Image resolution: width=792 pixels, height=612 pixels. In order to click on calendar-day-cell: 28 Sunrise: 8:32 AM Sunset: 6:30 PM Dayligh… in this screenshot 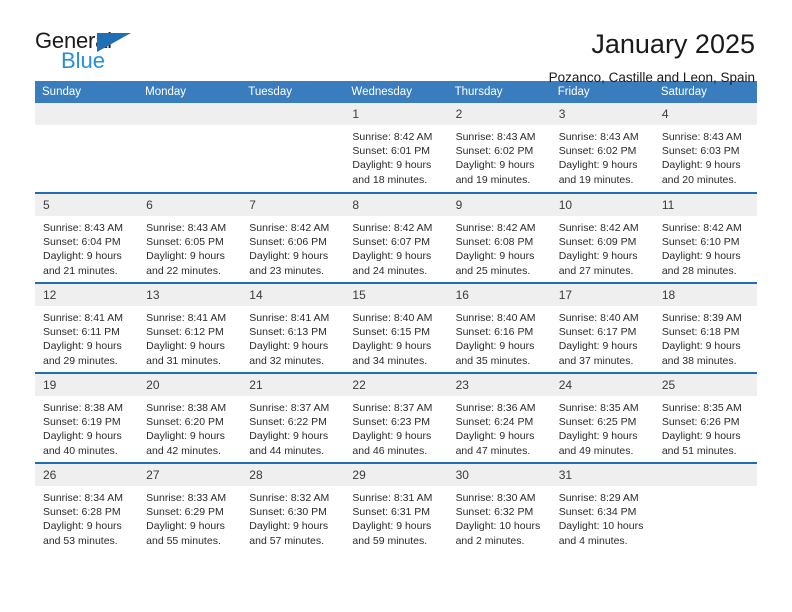, I will do `click(293, 507)`.